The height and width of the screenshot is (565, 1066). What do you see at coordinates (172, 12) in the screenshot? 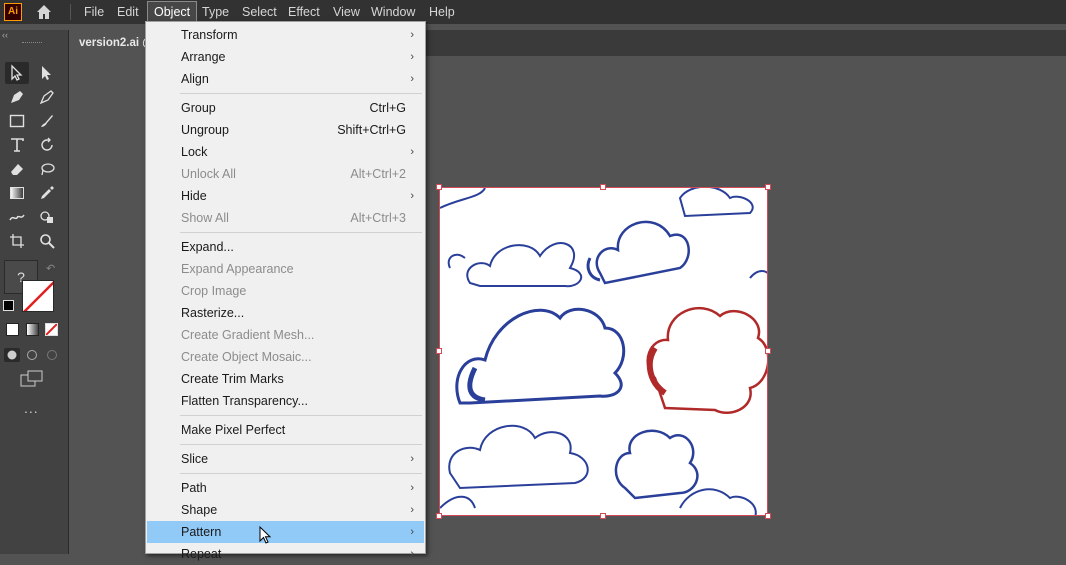
I see `menu-object: Object` at bounding box center [172, 12].